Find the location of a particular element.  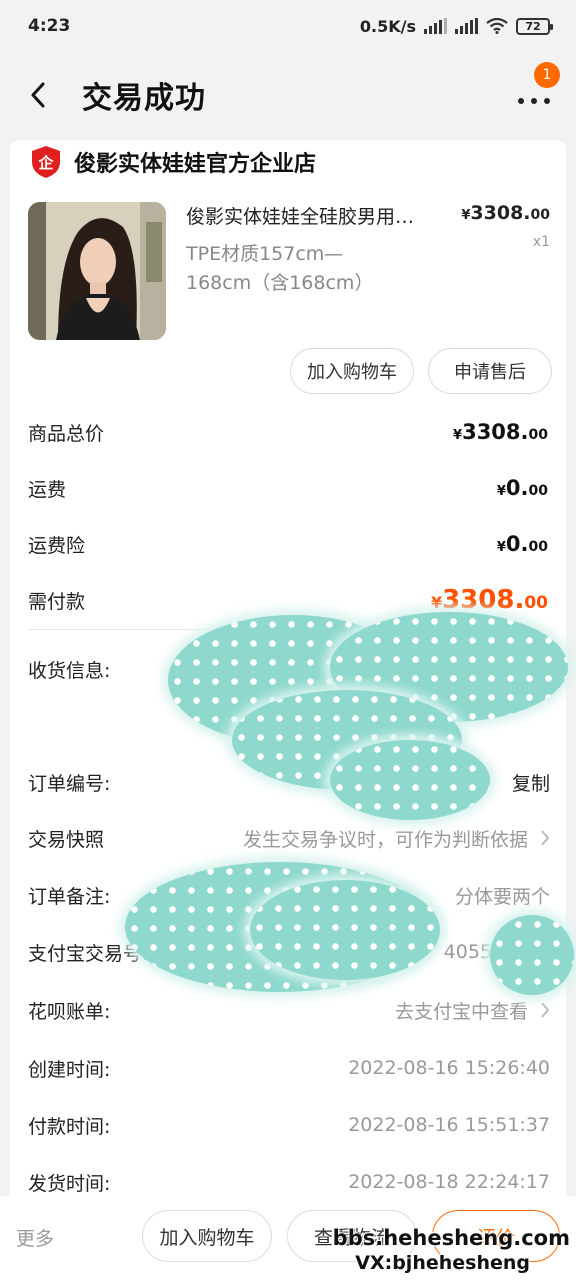

shop-header: 企 俊影实体娃娃官方企业店 is located at coordinates (173, 162).